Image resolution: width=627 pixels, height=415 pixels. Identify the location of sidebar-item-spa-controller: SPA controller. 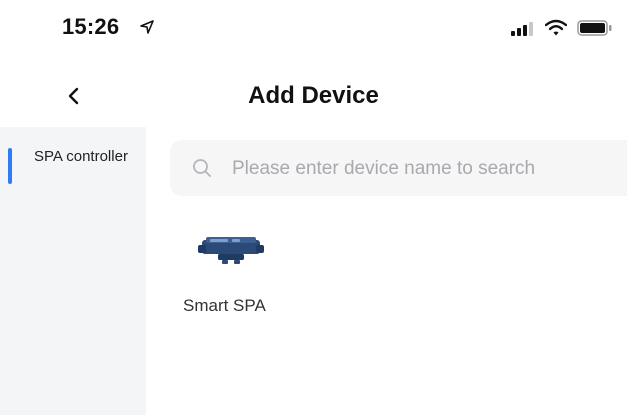
(73, 169).